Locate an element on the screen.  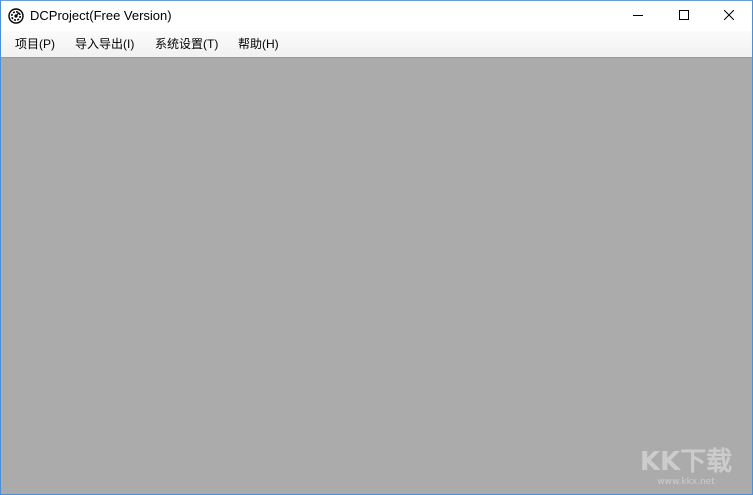
svg-text: KK下载 is located at coordinates (686, 462).